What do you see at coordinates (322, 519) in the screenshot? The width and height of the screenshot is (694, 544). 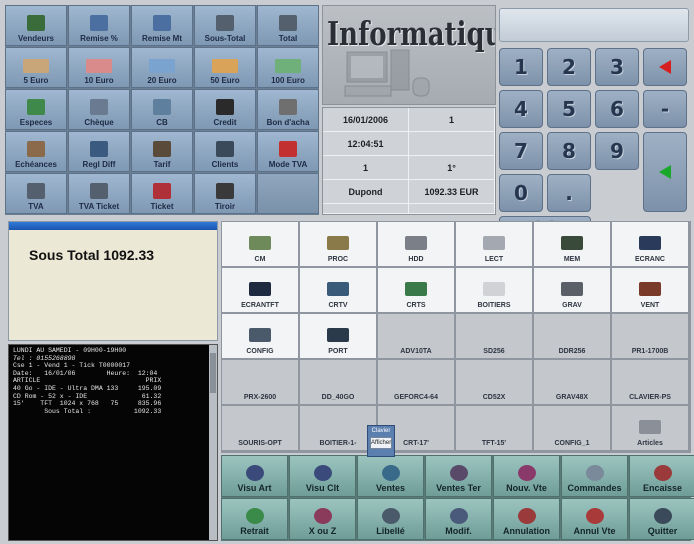 I see `x-ou-z-button: X ou Z` at bounding box center [322, 519].